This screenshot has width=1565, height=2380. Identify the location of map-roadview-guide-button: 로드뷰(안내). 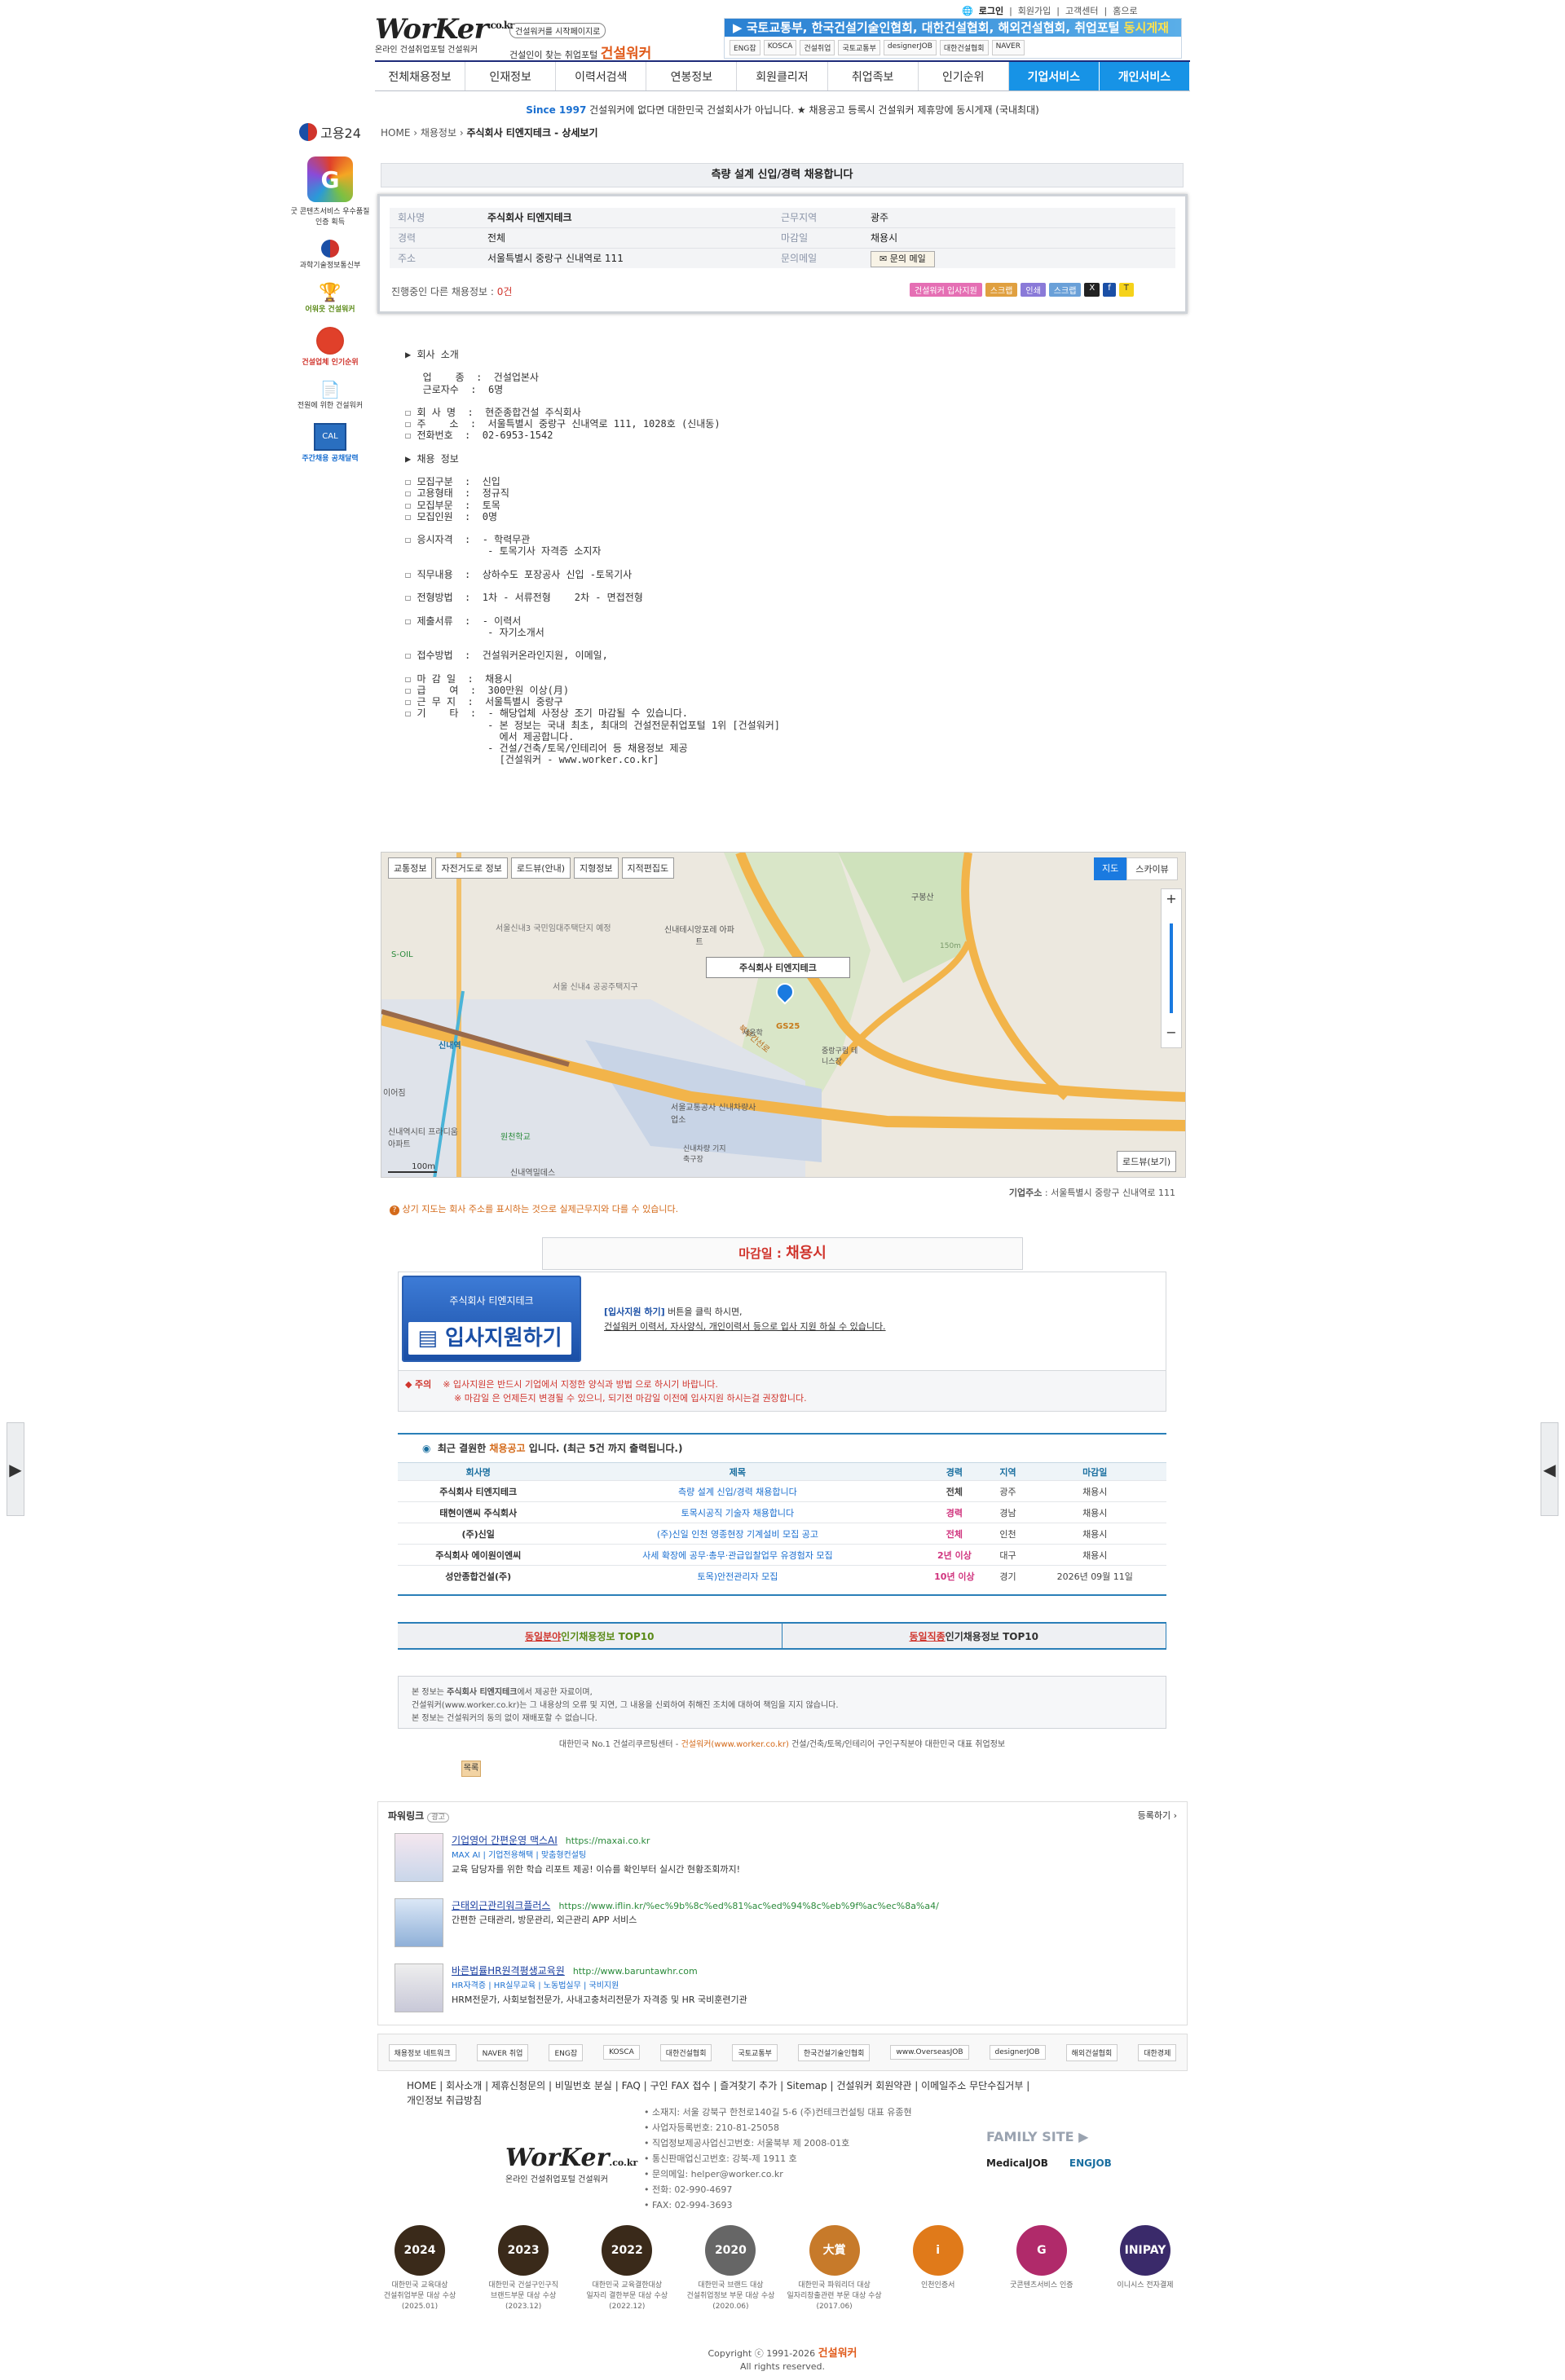
(540, 868).